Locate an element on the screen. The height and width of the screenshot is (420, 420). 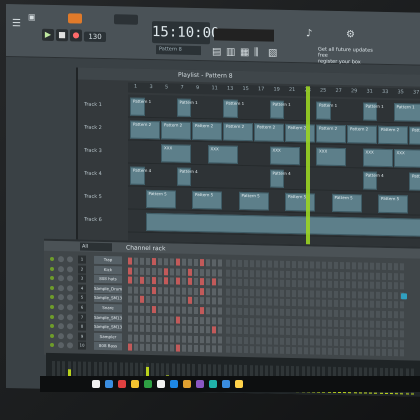
channel-filter-select: All is located at coordinates (96, 247).